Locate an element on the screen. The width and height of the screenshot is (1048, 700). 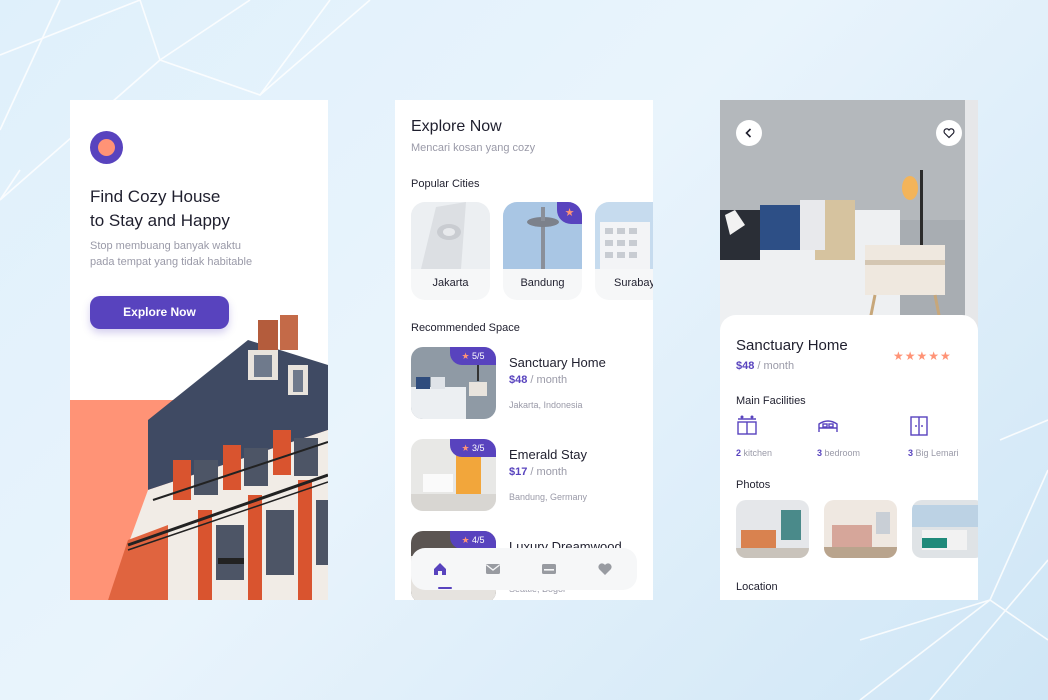
facility-bedroom: 3 bedroom is located at coordinates (838, 436).